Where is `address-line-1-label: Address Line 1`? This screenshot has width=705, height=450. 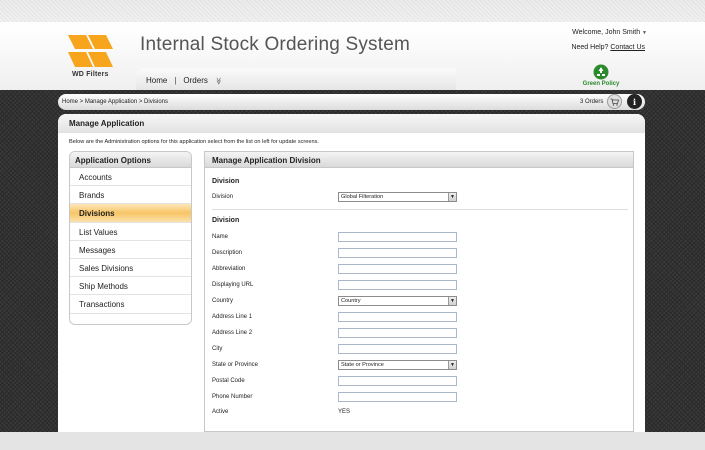 address-line-1-label: Address Line 1 is located at coordinates (232, 317).